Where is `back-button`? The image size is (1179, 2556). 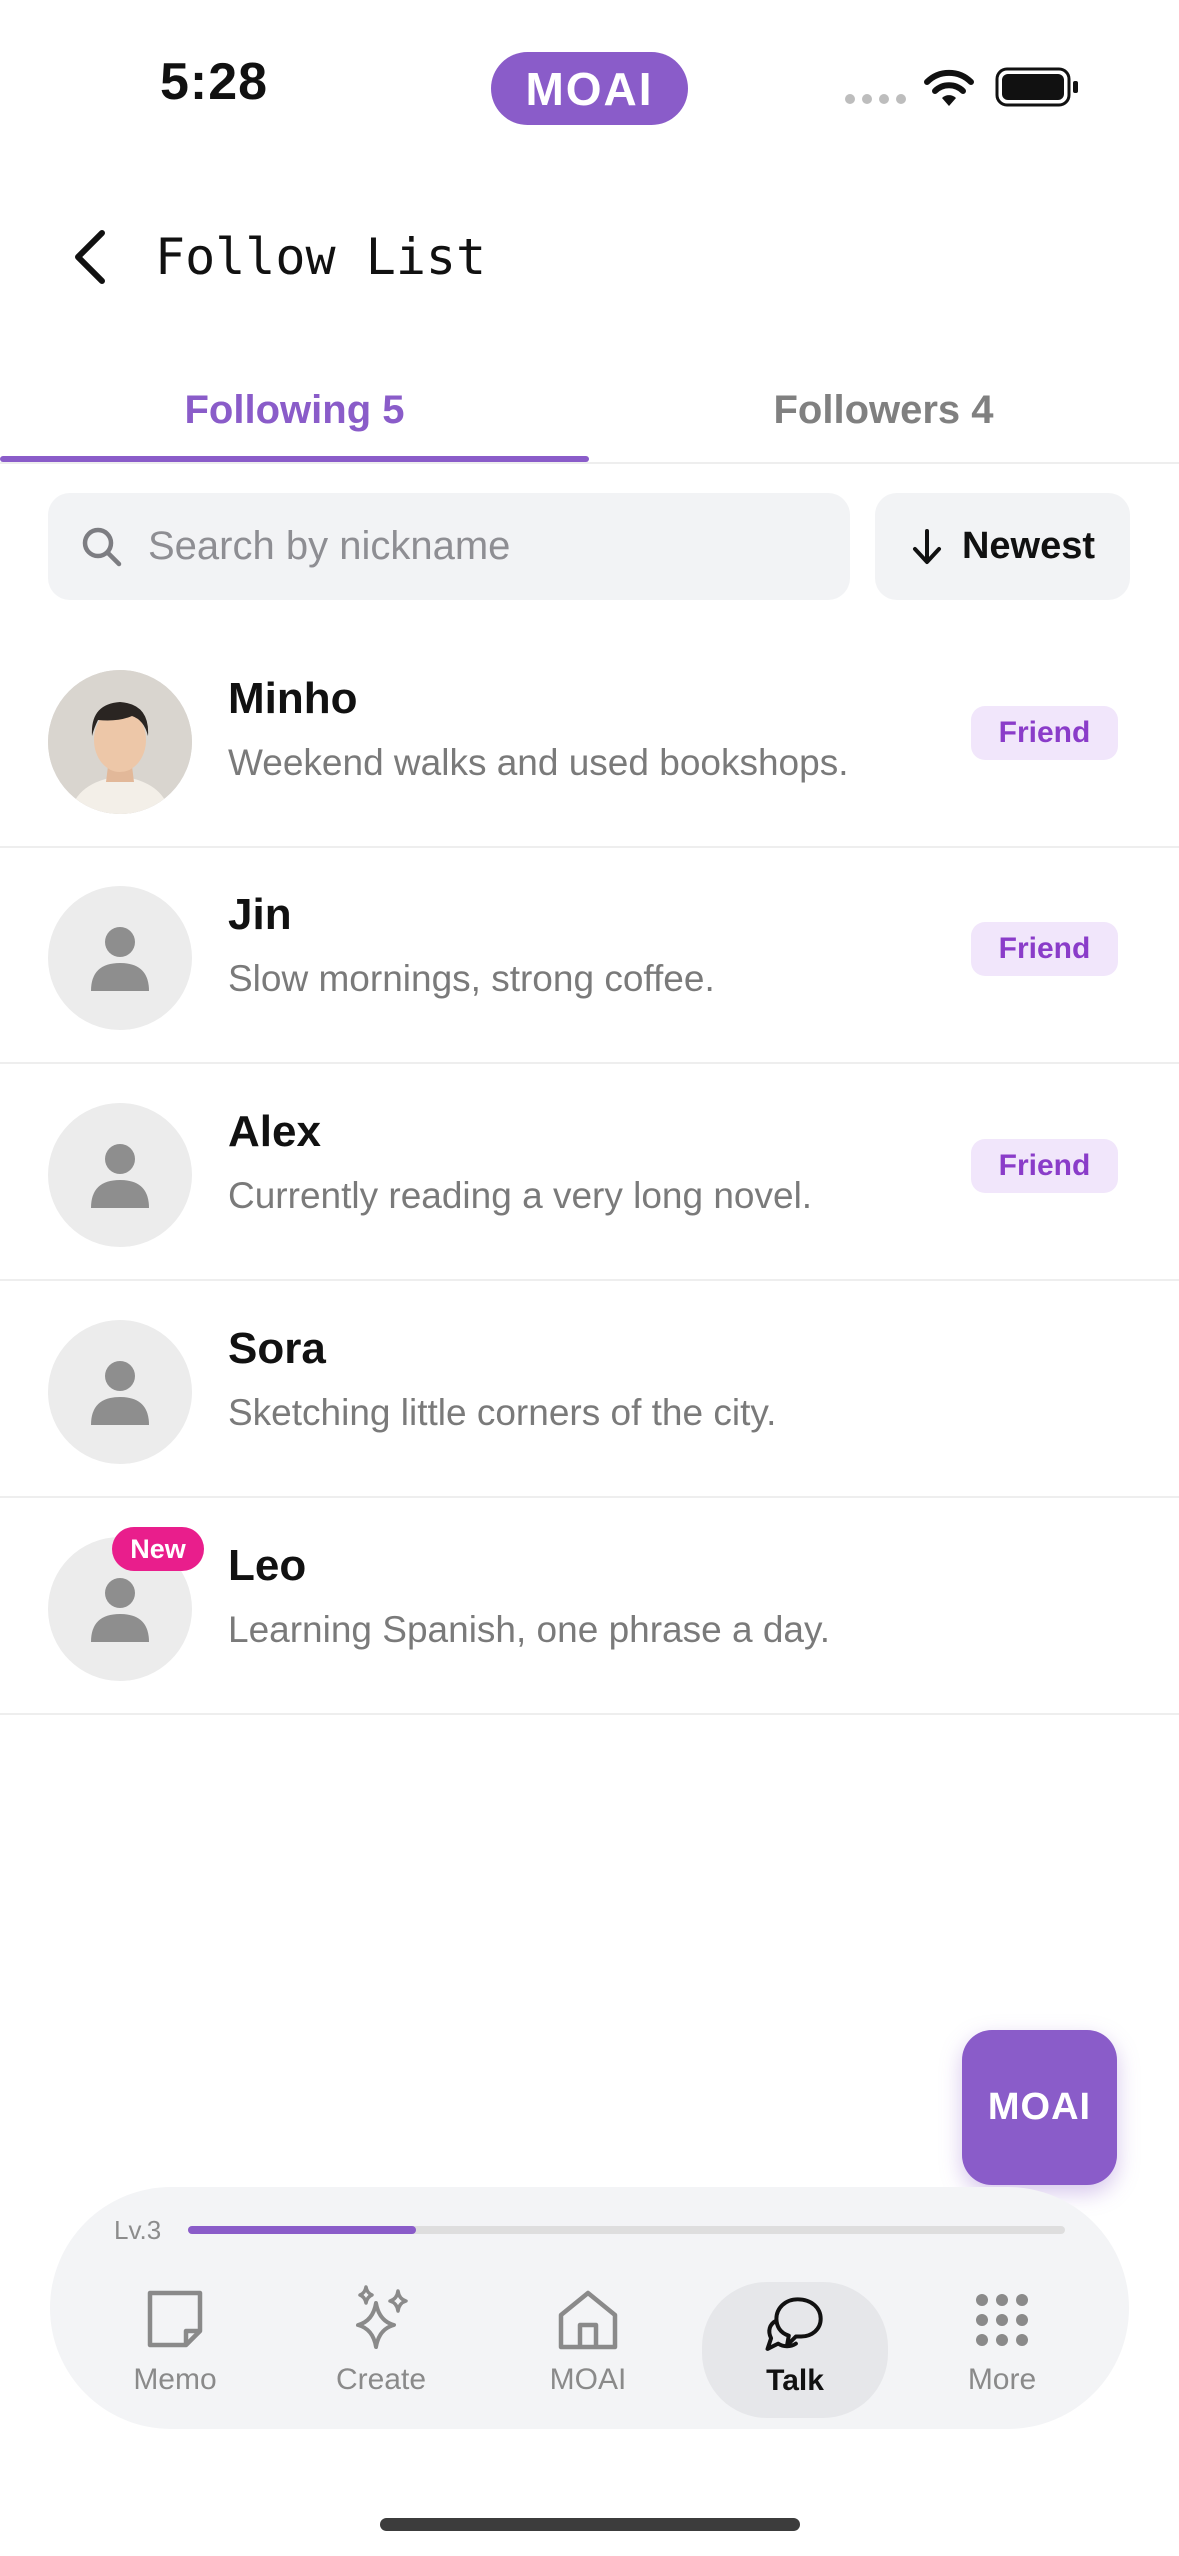
back-button is located at coordinates (90, 257).